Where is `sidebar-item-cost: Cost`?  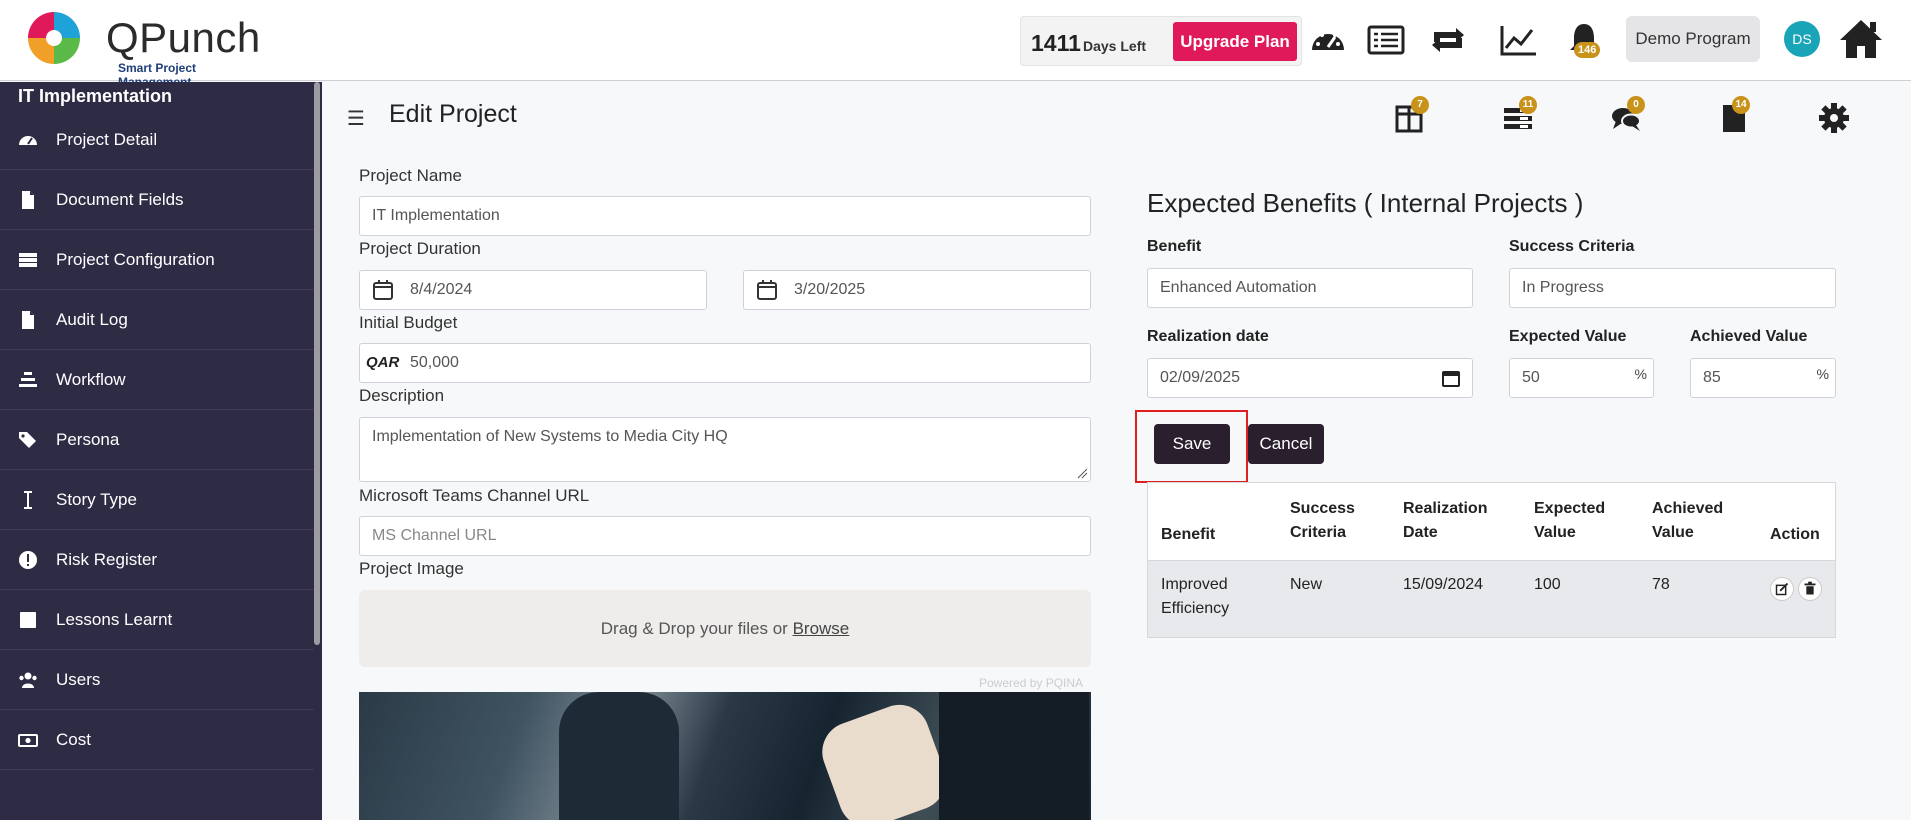 sidebar-item-cost: Cost is located at coordinates (157, 740).